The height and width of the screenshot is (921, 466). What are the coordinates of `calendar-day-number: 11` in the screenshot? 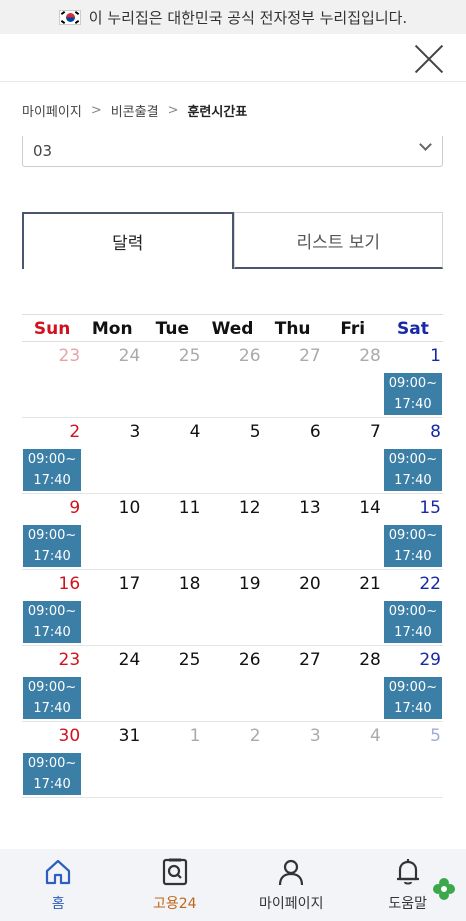 It's located at (189, 508).